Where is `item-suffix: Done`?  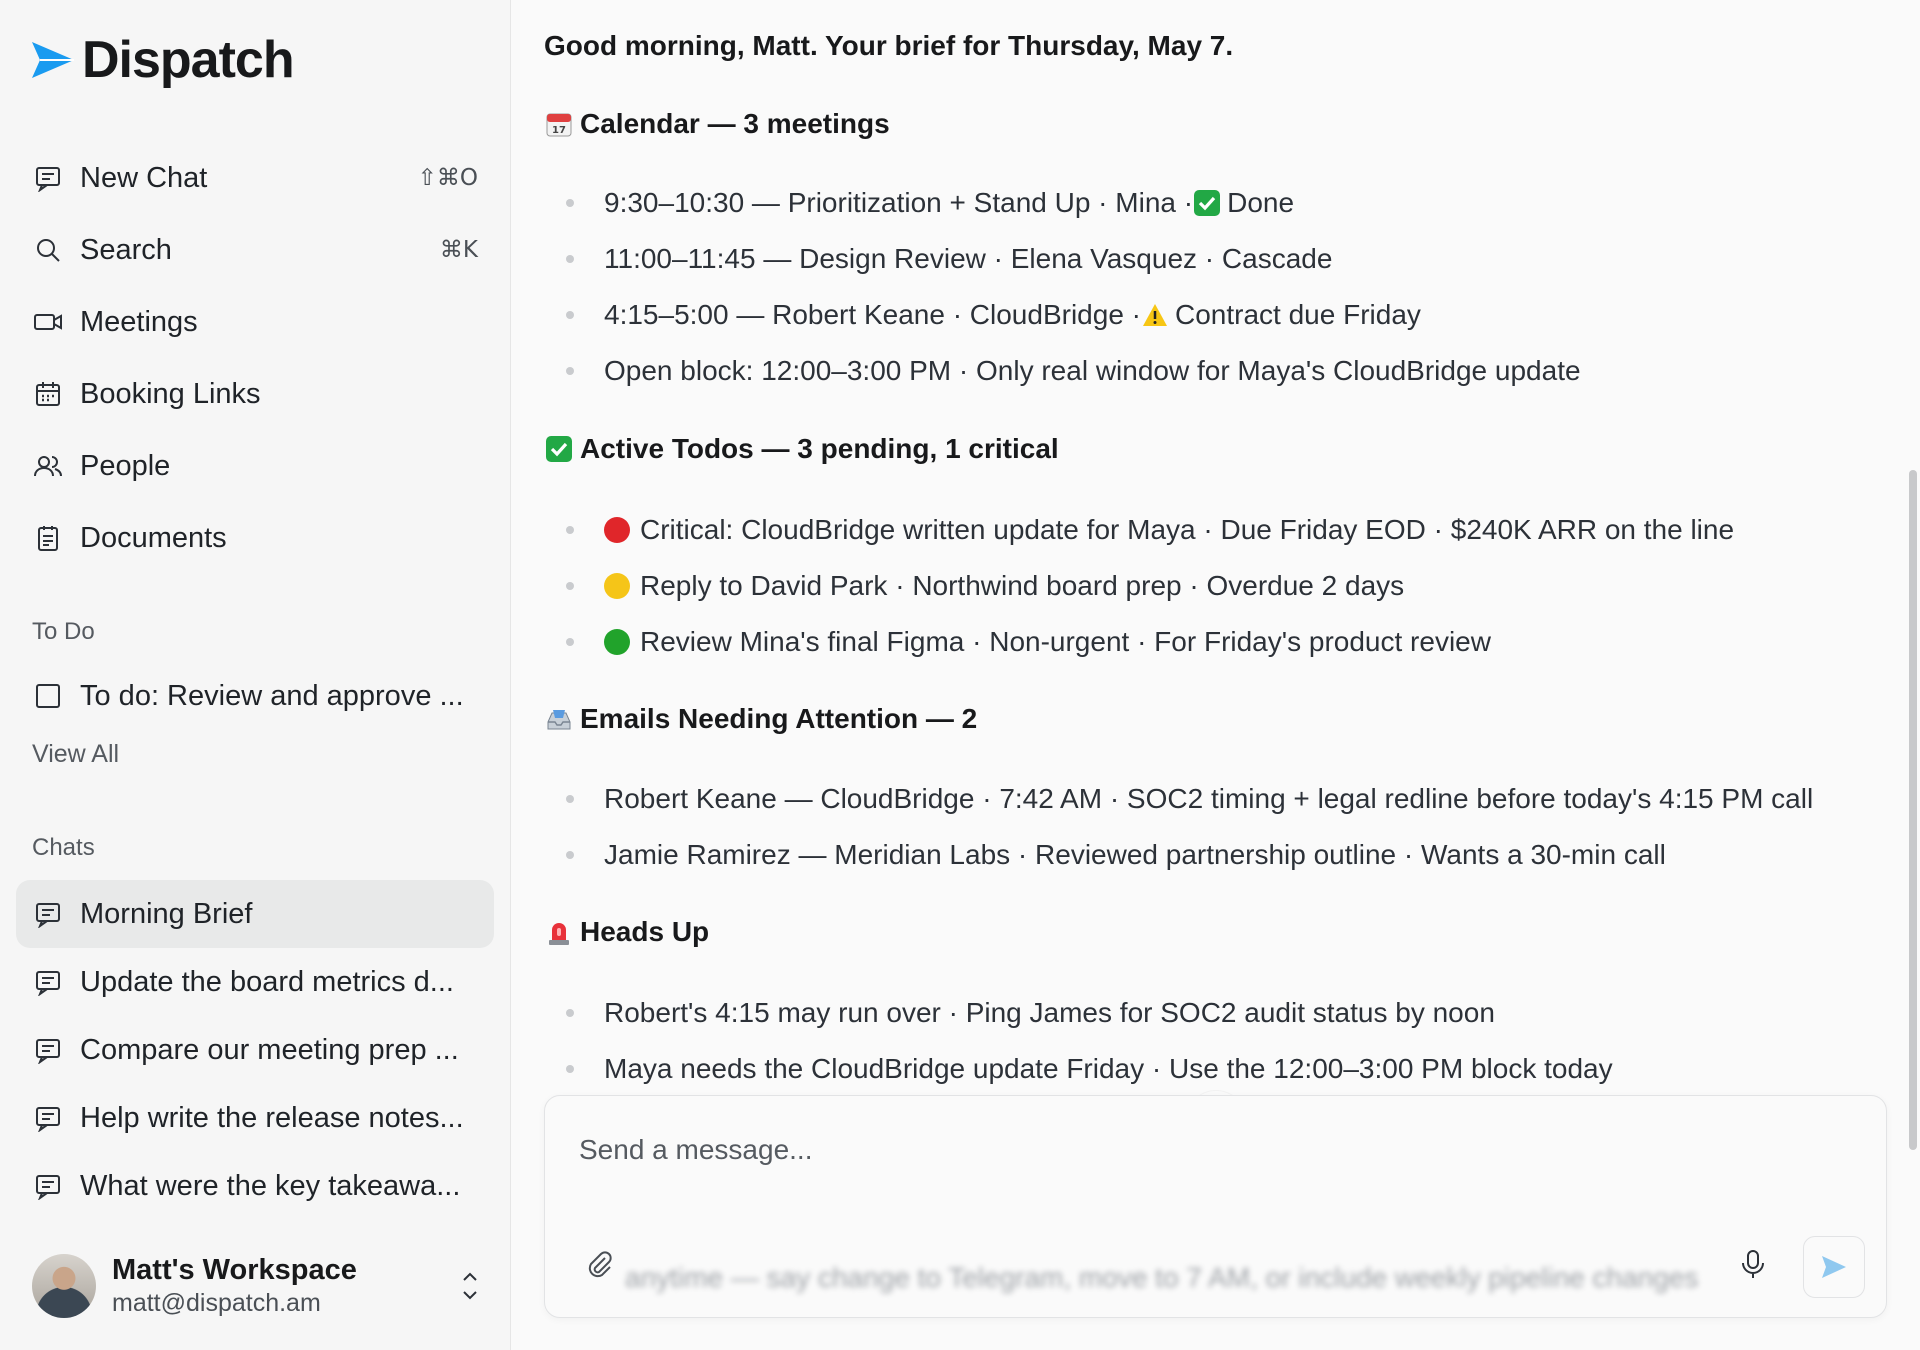
item-suffix: Done is located at coordinates (1261, 202).